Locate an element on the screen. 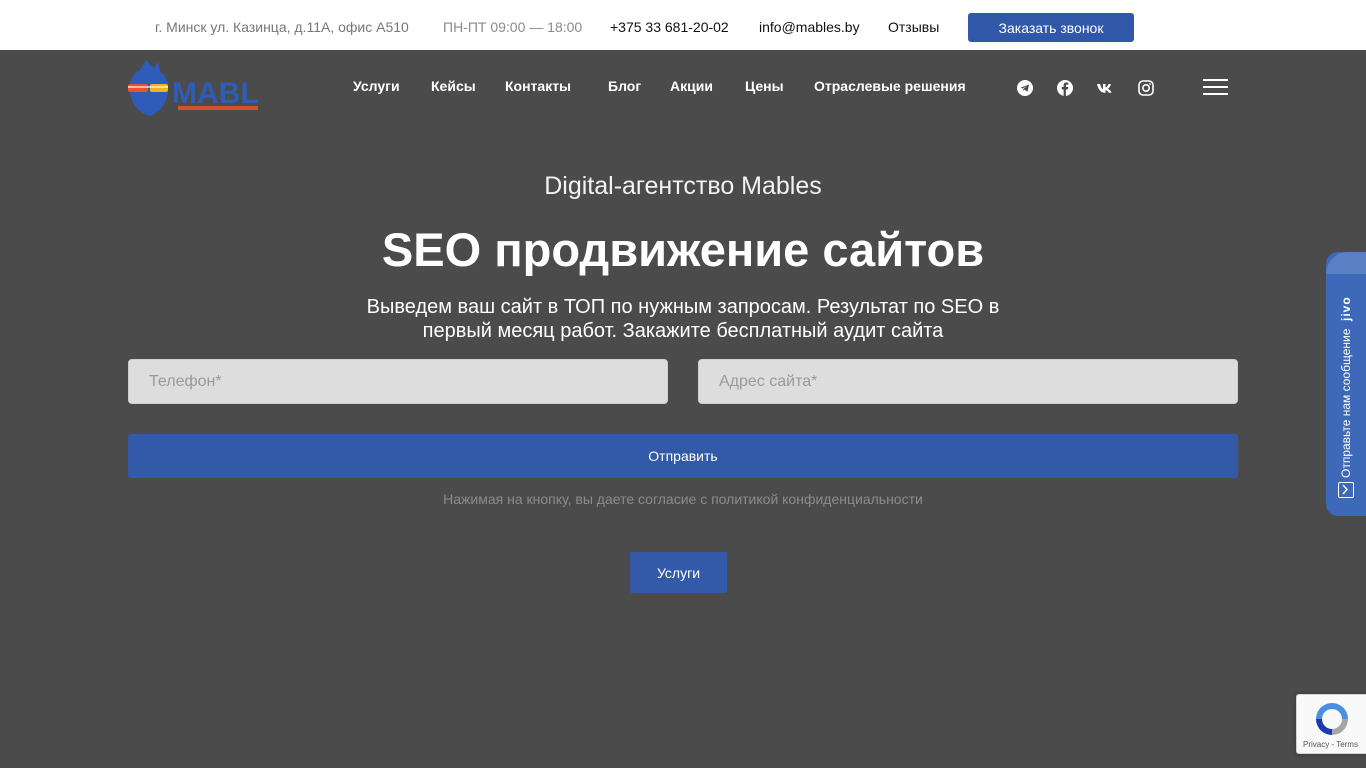 The width and height of the screenshot is (1366, 768). nav-item-contacts: Контакты is located at coordinates (538, 86).